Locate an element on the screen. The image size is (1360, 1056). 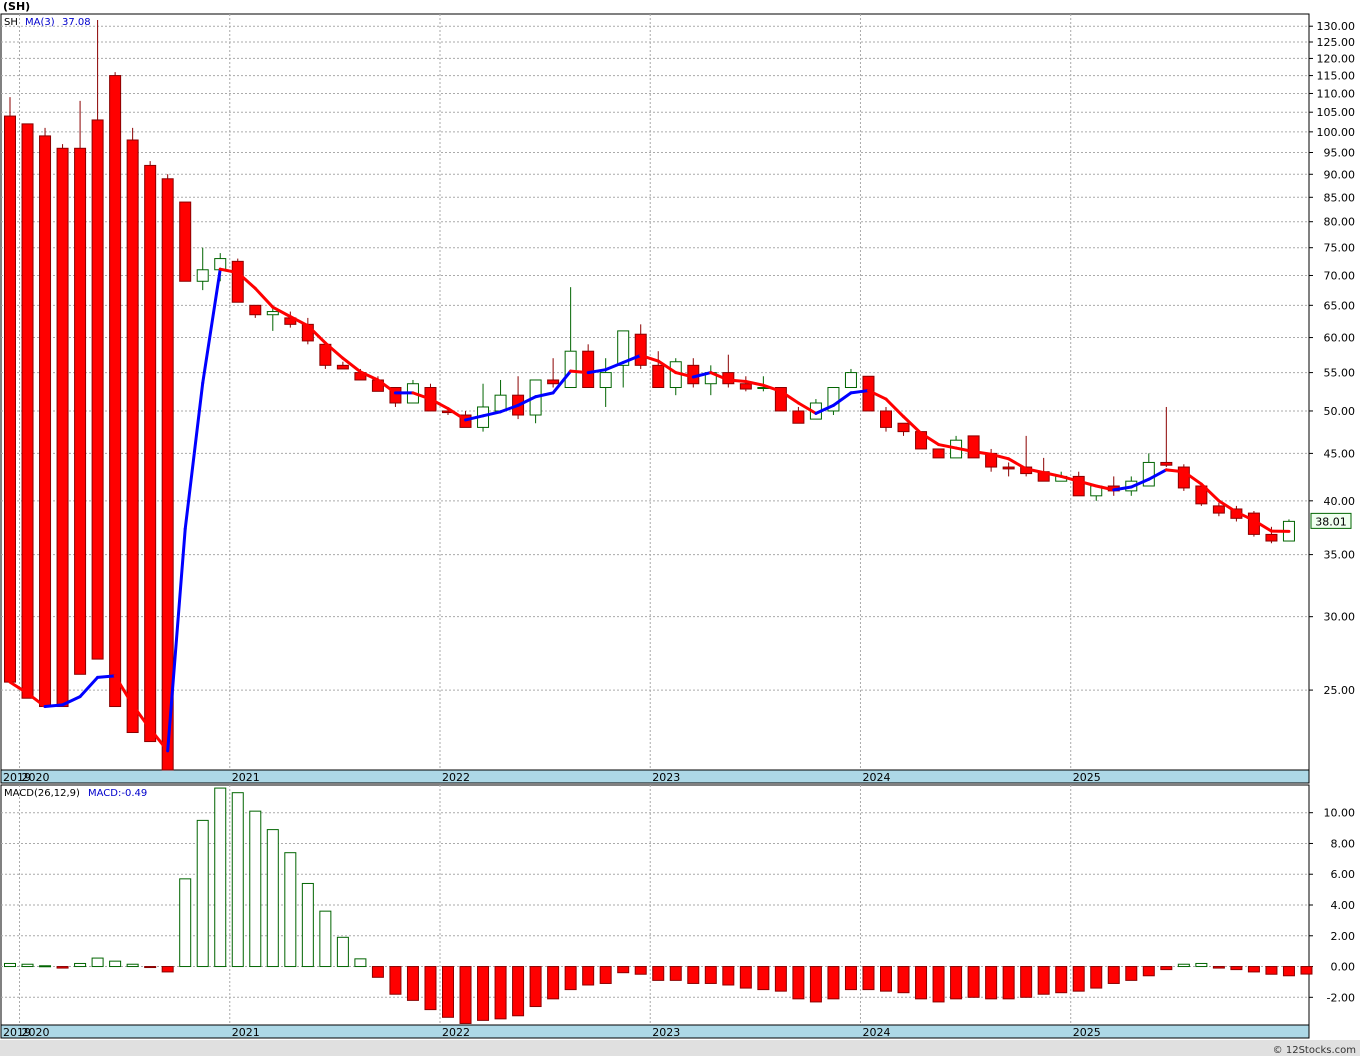
price-x-label: 2022 is located at coordinates (456, 777).